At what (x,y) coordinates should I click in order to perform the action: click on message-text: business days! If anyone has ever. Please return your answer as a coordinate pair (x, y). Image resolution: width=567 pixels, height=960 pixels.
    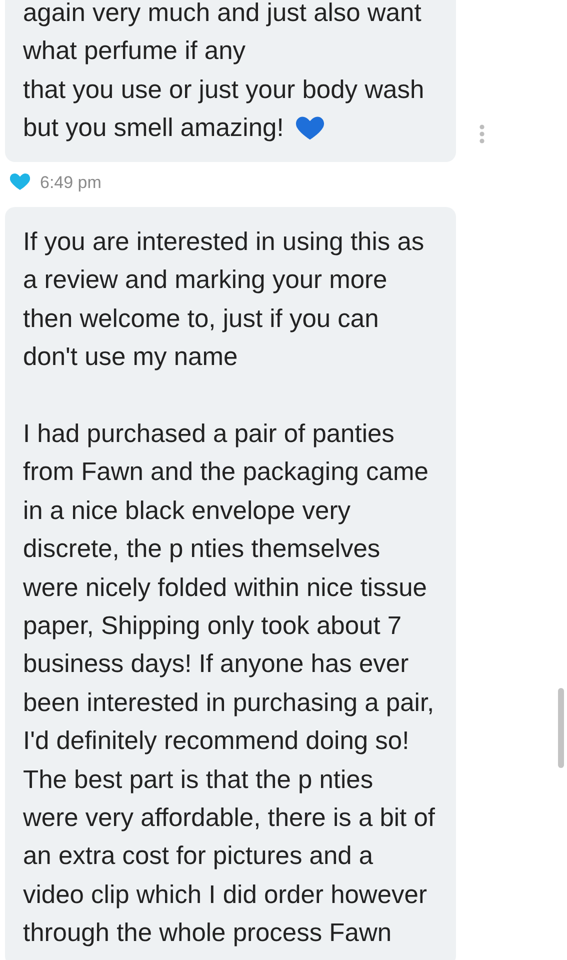
    Looking at the image, I should click on (216, 664).